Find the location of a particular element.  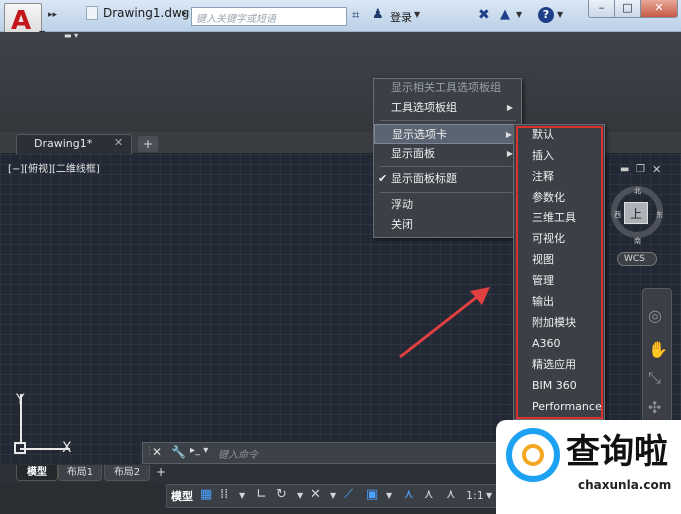

compass-west: 西 is located at coordinates (617, 215).